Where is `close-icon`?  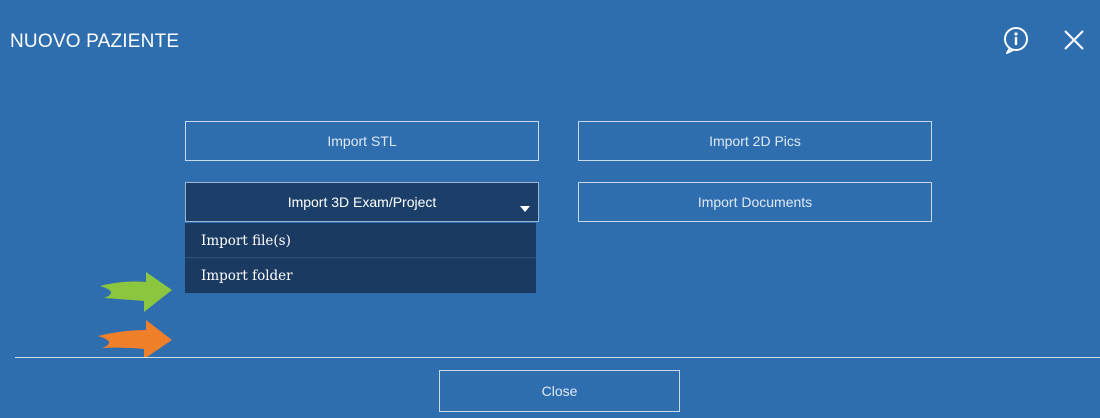 close-icon is located at coordinates (1074, 40).